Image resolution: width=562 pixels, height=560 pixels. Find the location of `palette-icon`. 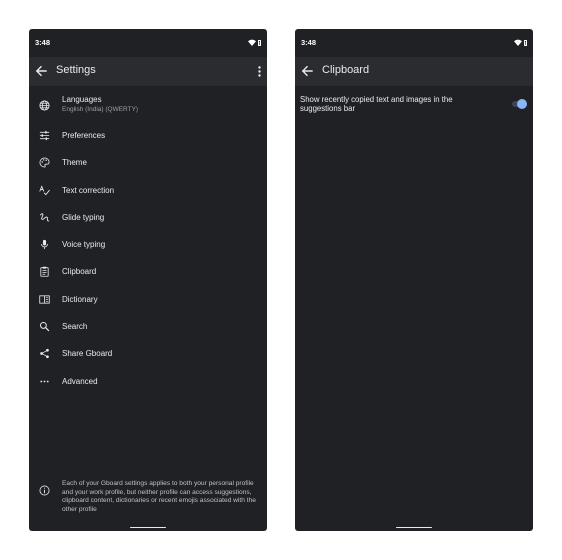

palette-icon is located at coordinates (44, 162).